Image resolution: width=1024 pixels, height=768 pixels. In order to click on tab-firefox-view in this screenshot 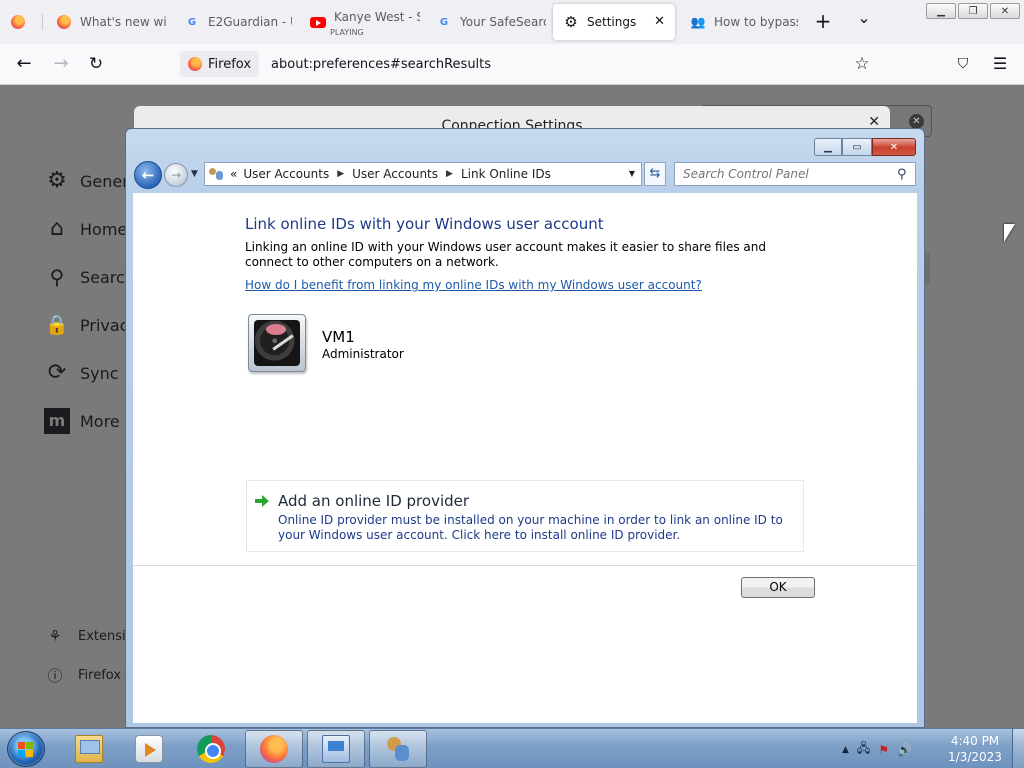, I will do `click(20, 22)`.